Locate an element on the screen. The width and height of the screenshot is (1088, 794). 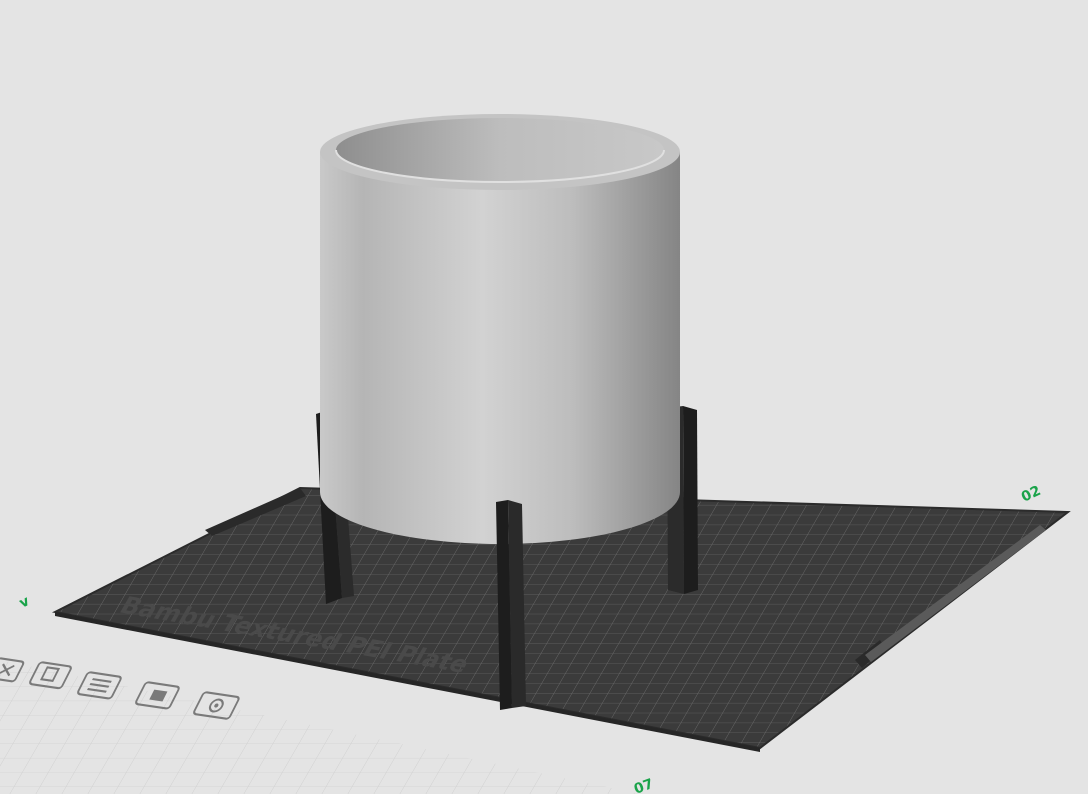
plate-index-label: 02 is located at coordinates (1031, 494).